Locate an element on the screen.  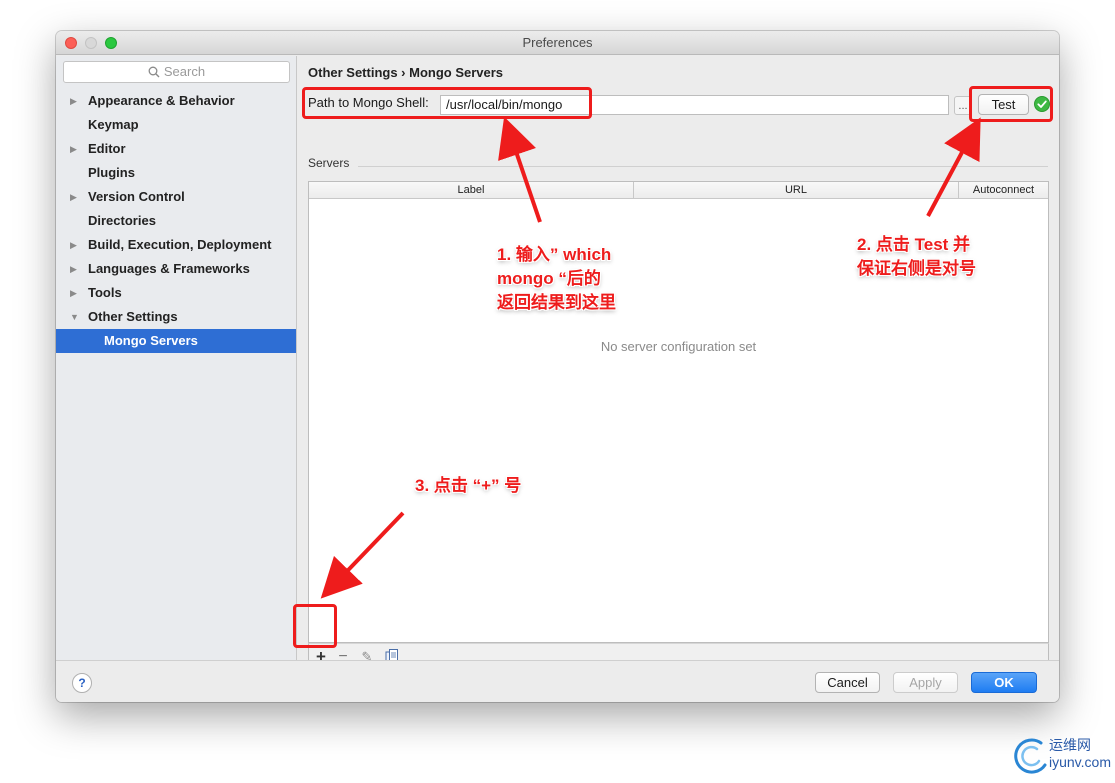
title-bar: Preferences is located at coordinates (557, 43).